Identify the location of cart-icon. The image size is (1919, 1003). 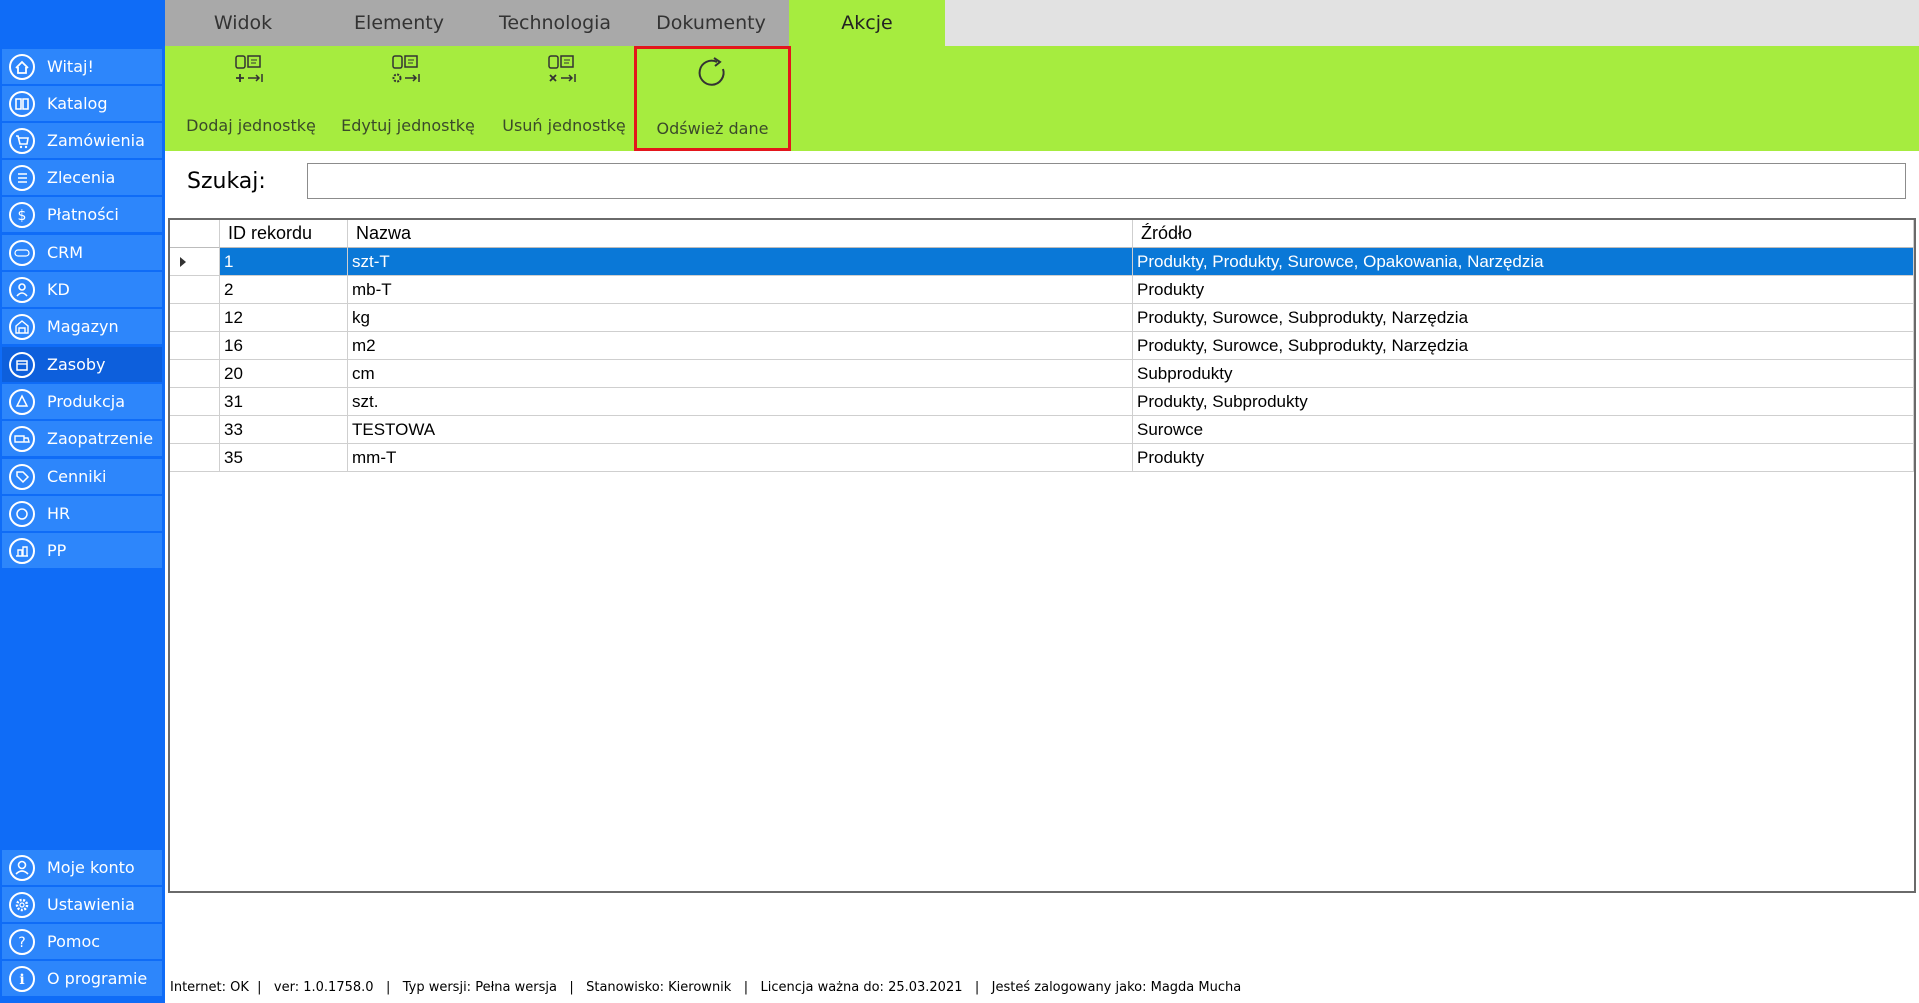
(22, 140).